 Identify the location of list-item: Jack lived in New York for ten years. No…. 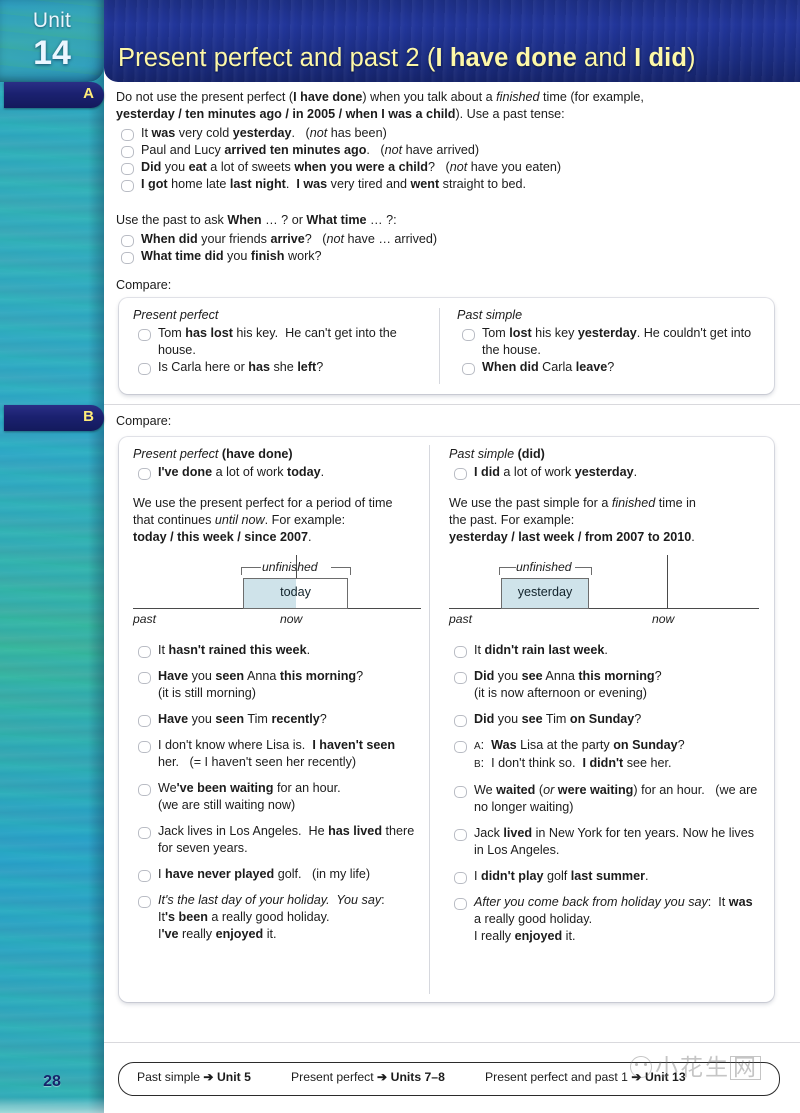
(604, 842).